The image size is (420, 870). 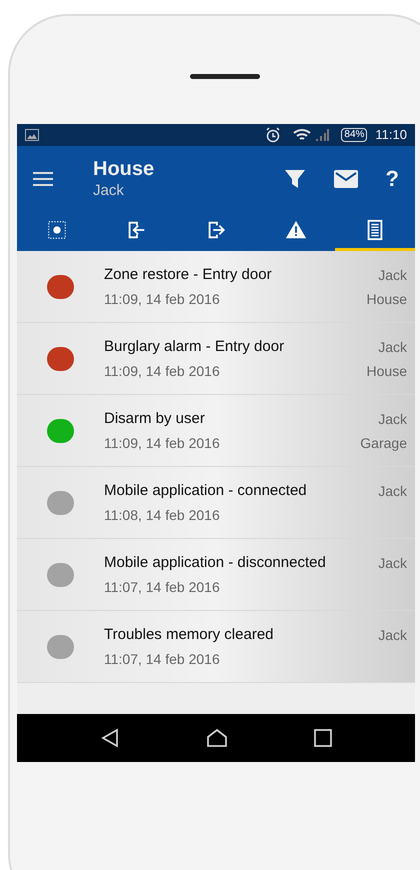 I want to click on event-title: Disarm by user, so click(x=155, y=418).